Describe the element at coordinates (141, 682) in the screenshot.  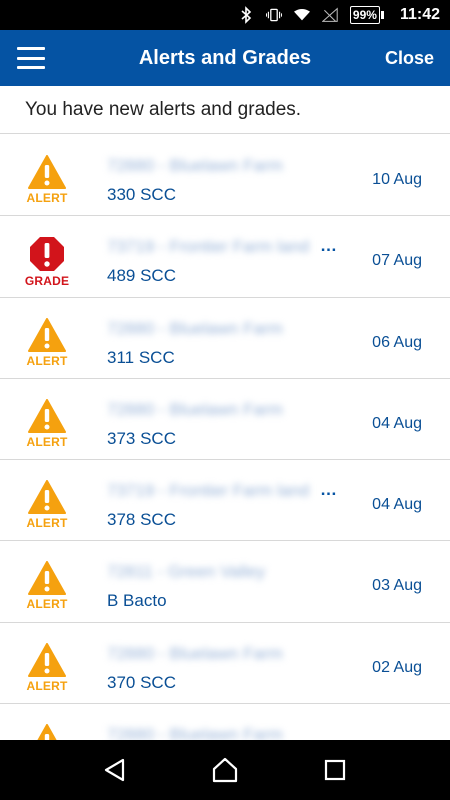
I see `alert-detail: 370 SCC` at that location.